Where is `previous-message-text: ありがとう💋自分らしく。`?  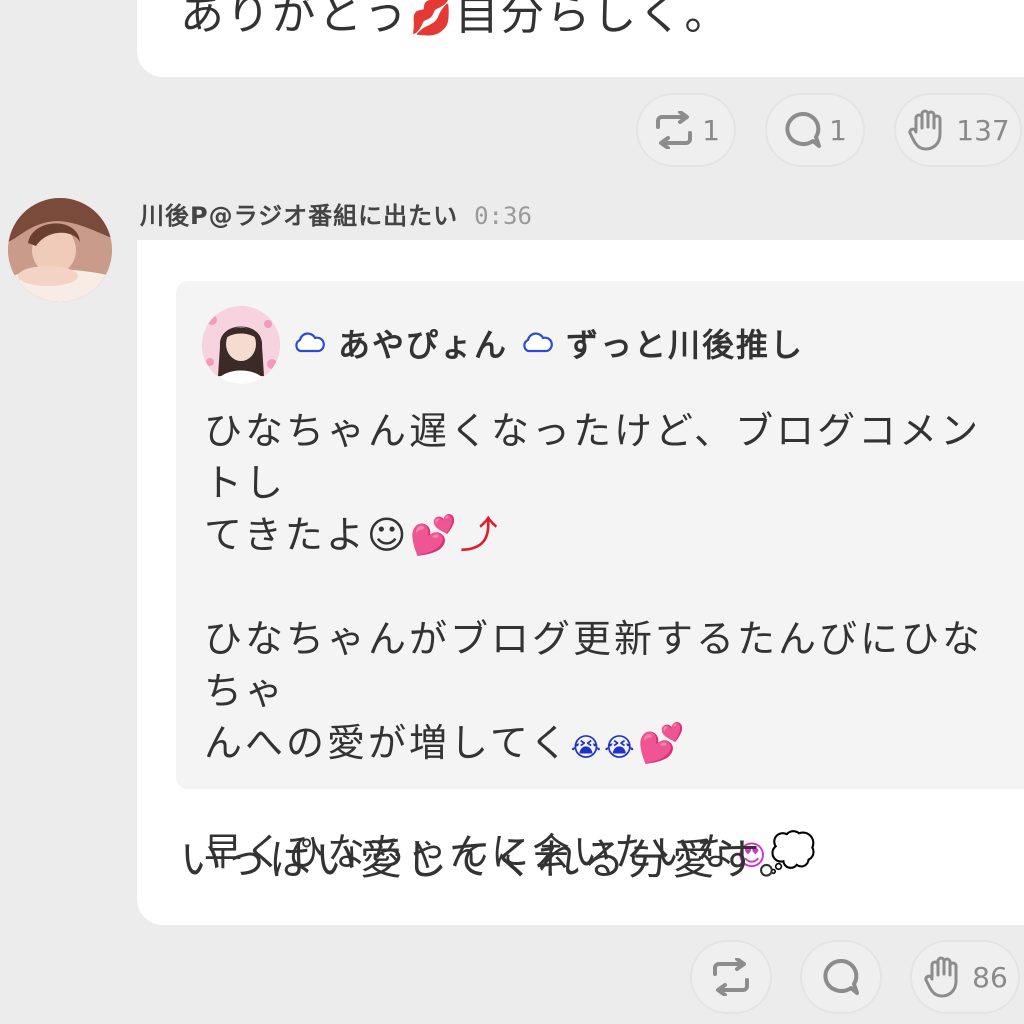 previous-message-text: ありがとう💋自分らしく。 is located at coordinates (455, 21).